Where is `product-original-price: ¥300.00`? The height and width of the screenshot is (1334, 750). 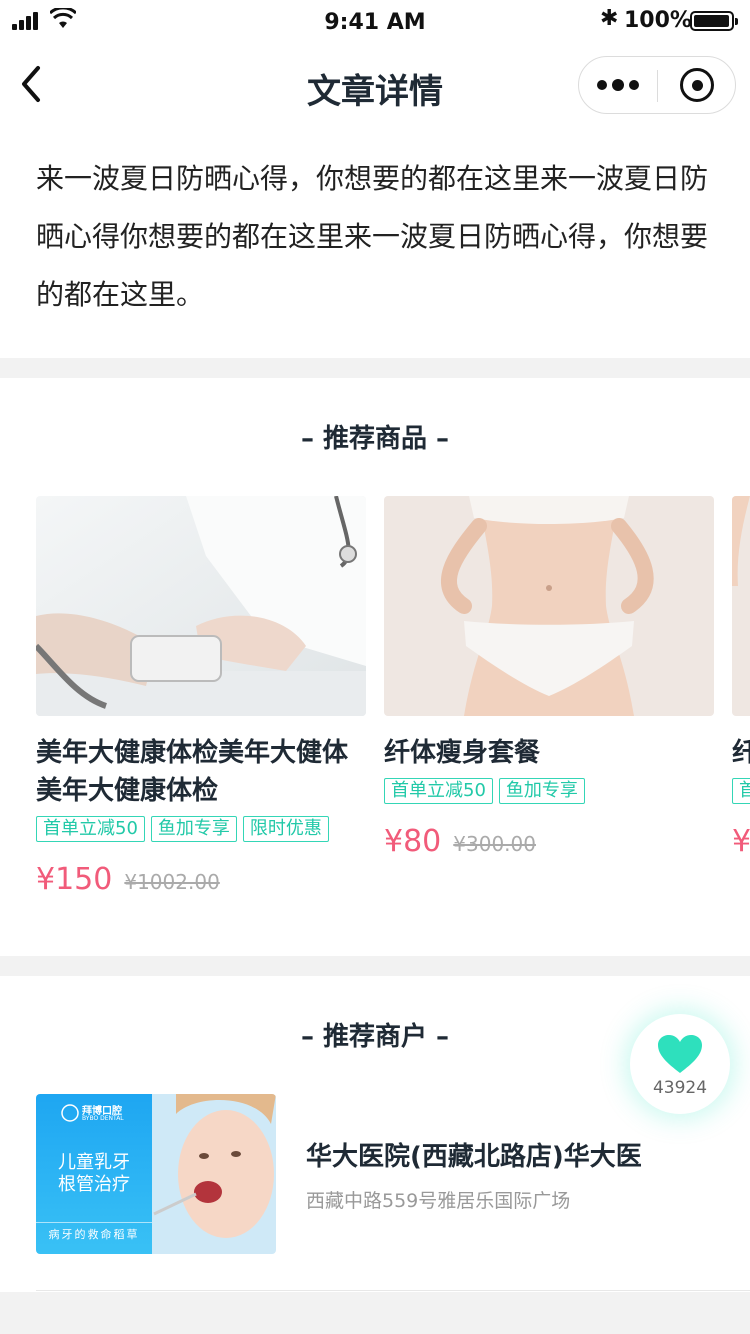
product-original-price: ¥300.00 is located at coordinates (494, 844).